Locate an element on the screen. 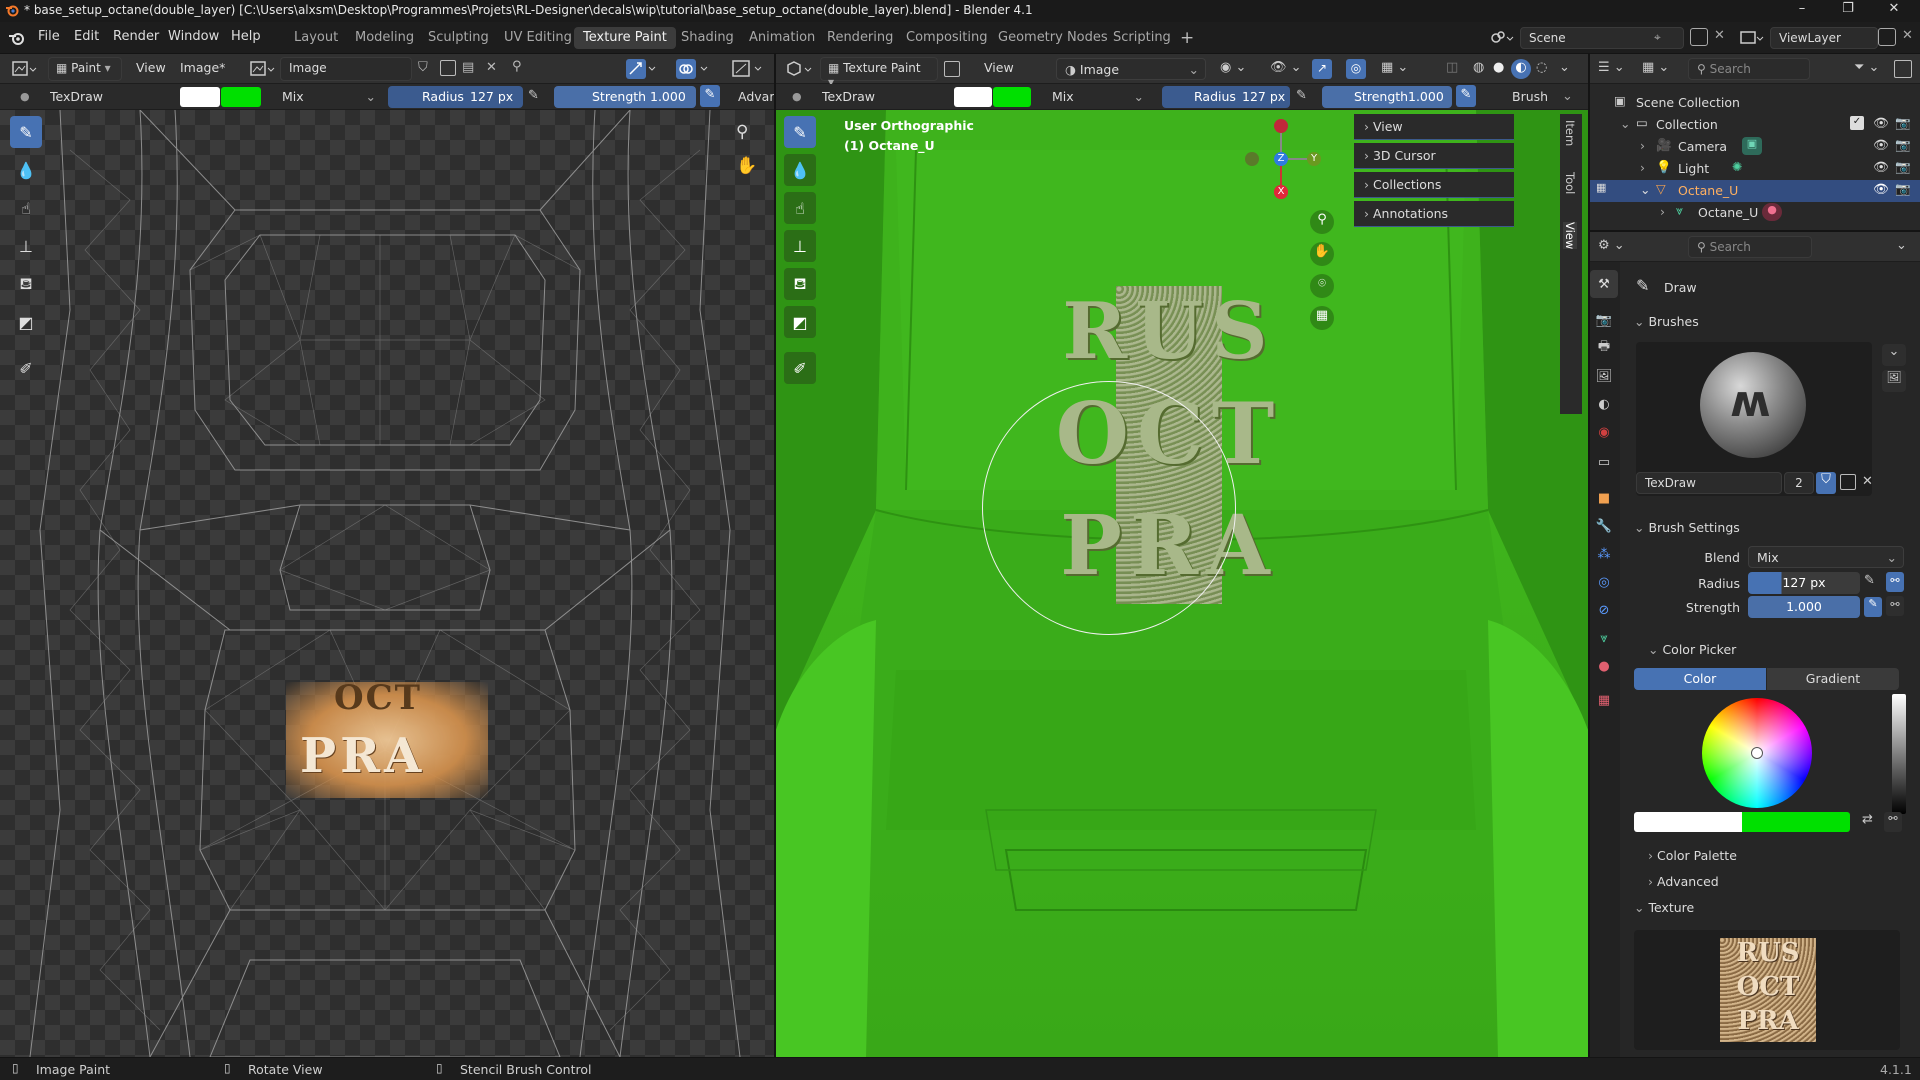 The width and height of the screenshot is (1920, 1080). viewport-blend-dropdown: Mix ⌄ is located at coordinates (1097, 97).